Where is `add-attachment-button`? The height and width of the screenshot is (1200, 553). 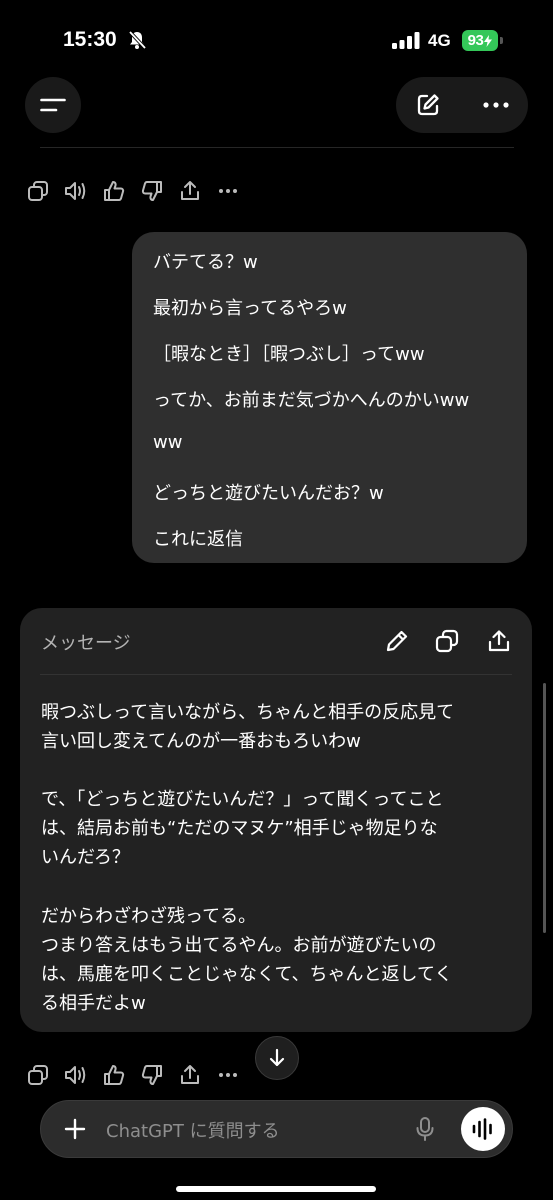 add-attachment-button is located at coordinates (75, 1129).